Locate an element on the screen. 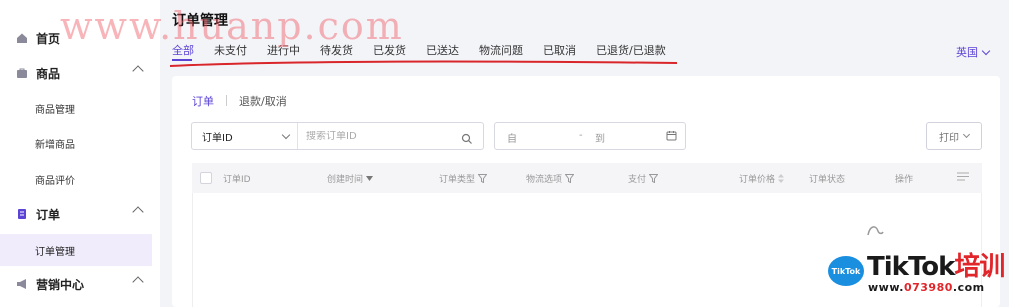  tiktok-logo-badge: TikTok is located at coordinates (846, 271).